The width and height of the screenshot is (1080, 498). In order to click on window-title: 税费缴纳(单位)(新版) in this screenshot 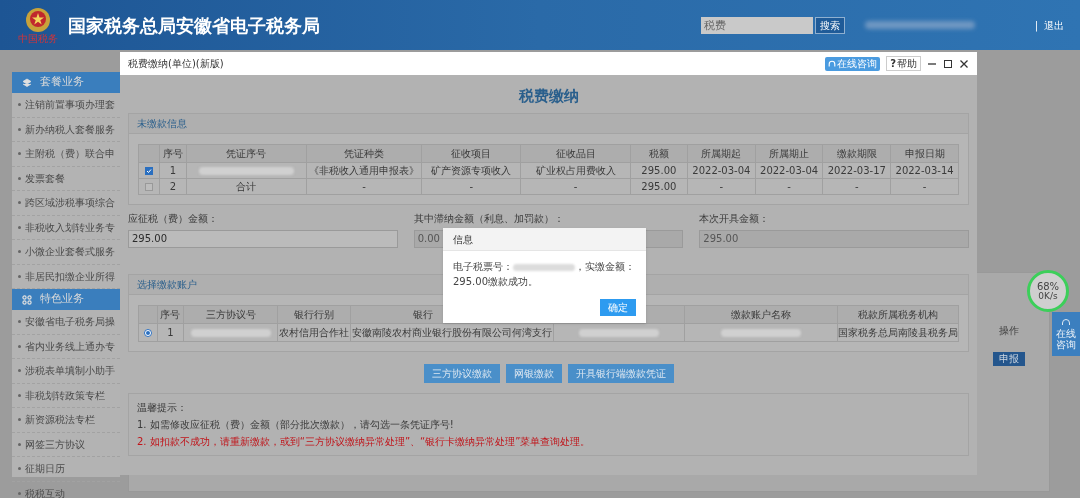, I will do `click(176, 64)`.